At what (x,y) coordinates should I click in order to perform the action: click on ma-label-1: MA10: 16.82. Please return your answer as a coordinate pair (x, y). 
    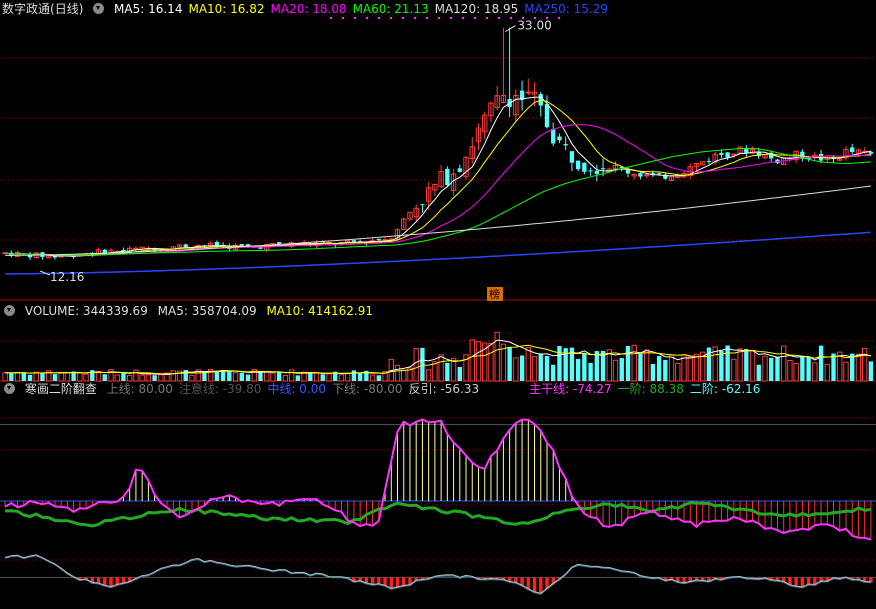
    Looking at the image, I should click on (226, 9).